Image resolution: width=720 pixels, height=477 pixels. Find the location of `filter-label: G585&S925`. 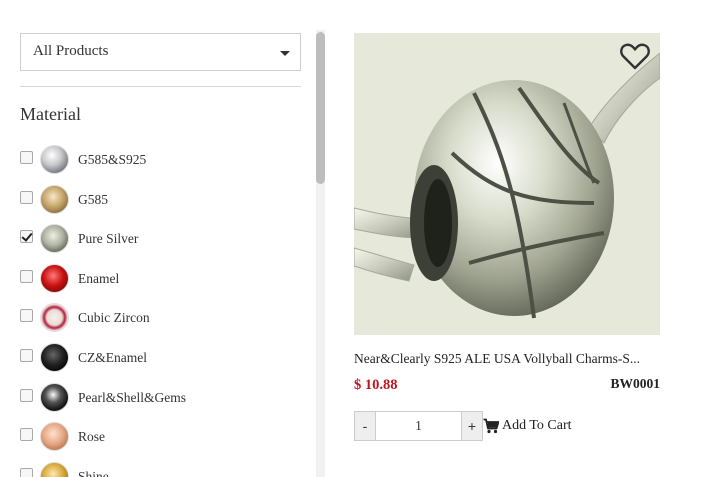

filter-label: G585&S925 is located at coordinates (112, 159).